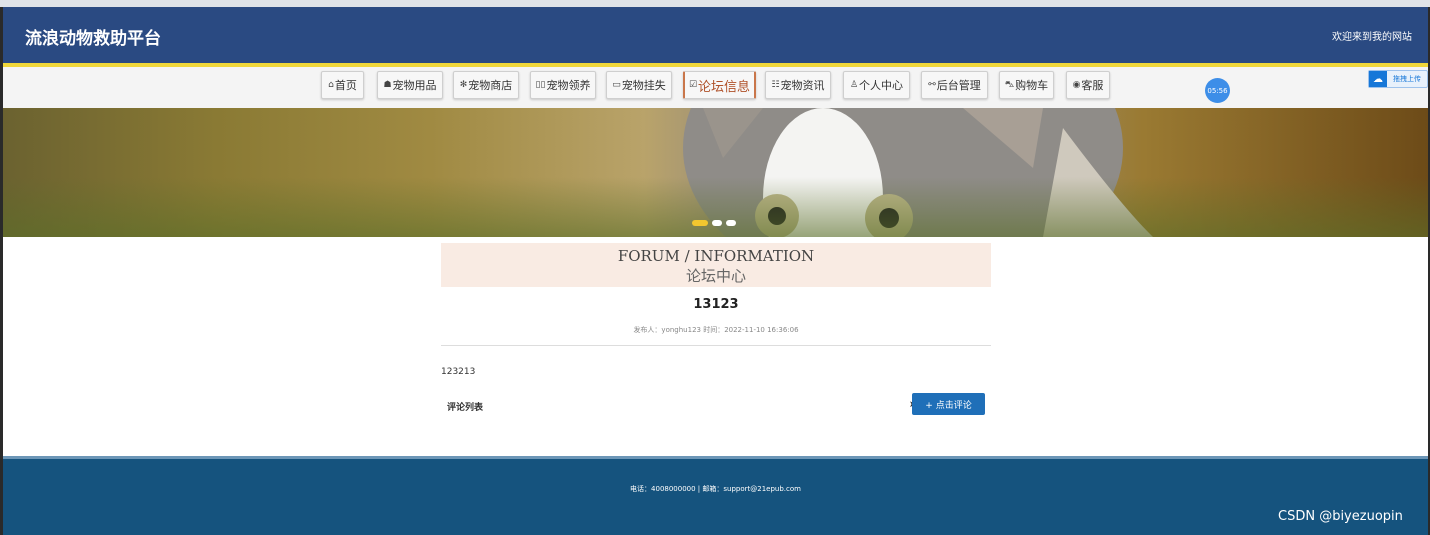  What do you see at coordinates (331, 85) in the screenshot?
I see `home-icon: ⌂` at bounding box center [331, 85].